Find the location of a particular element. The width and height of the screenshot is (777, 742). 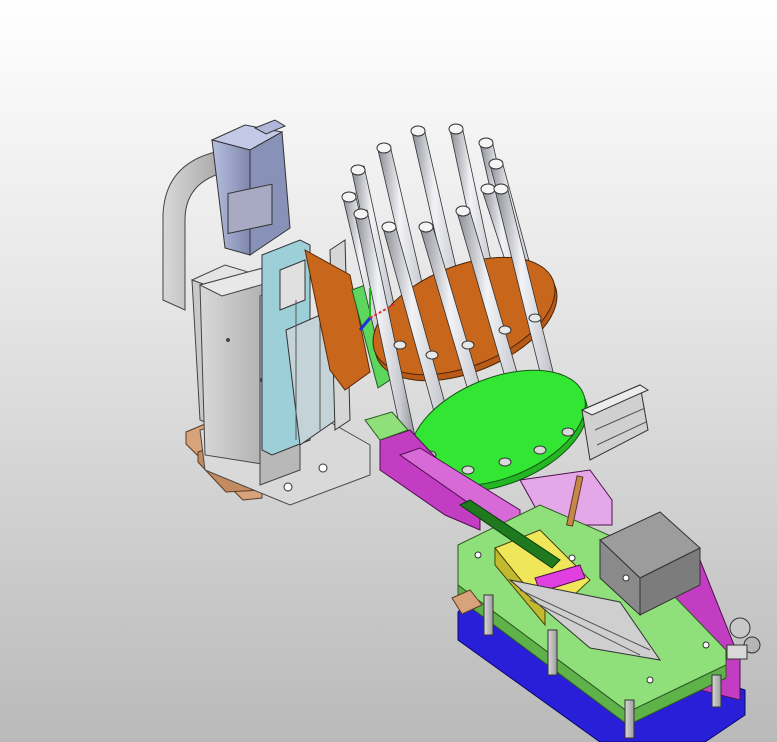

servo-motor is located at coordinates (250, 187).